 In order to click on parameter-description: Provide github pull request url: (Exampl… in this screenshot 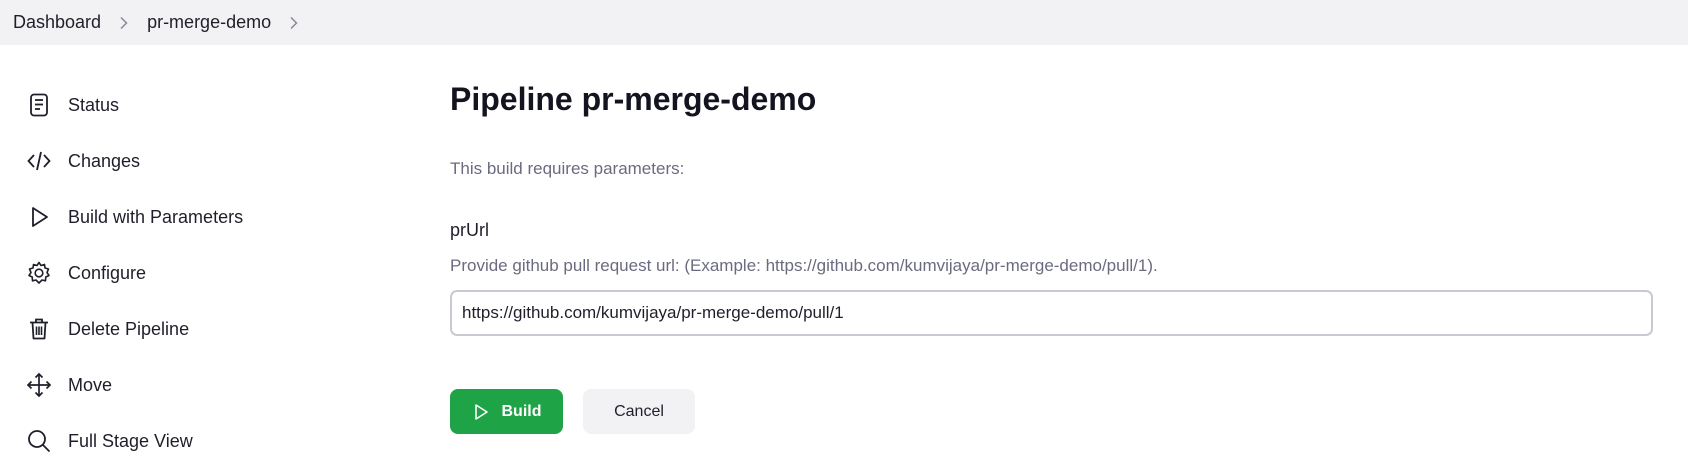, I will do `click(804, 265)`.